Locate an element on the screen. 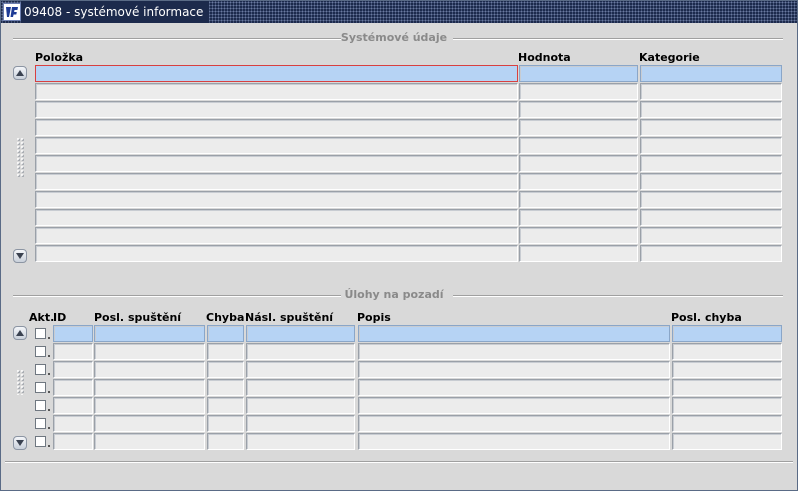  system-scrollbar is located at coordinates (20, 165).